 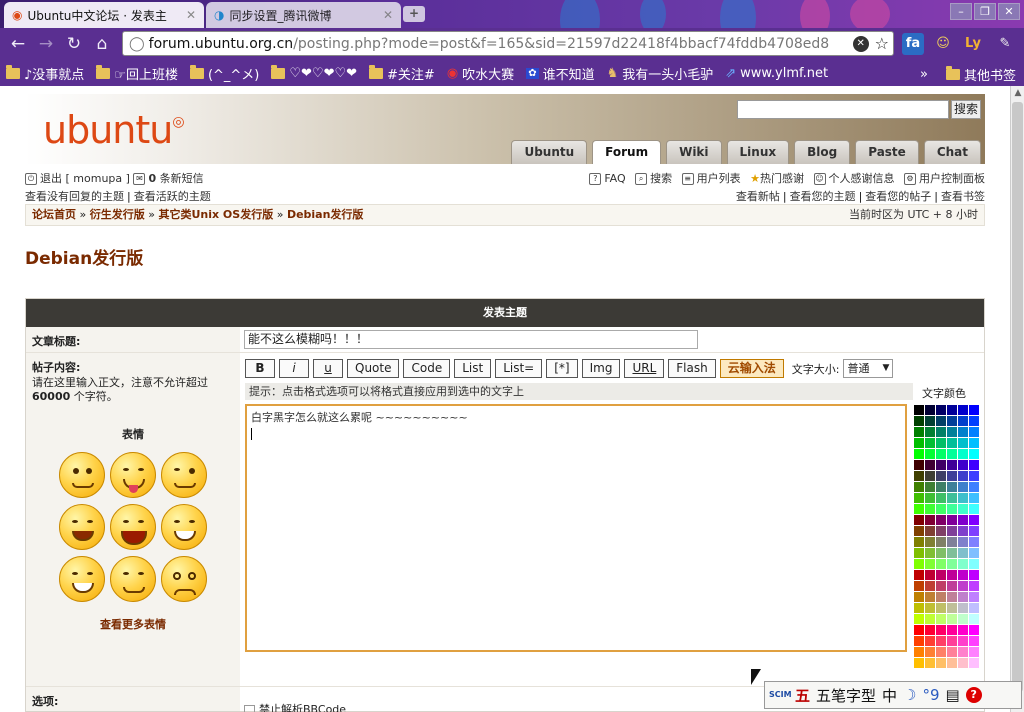 What do you see at coordinates (45, 73) in the screenshot?
I see `bookmark-folder: ♪没事就点` at bounding box center [45, 73].